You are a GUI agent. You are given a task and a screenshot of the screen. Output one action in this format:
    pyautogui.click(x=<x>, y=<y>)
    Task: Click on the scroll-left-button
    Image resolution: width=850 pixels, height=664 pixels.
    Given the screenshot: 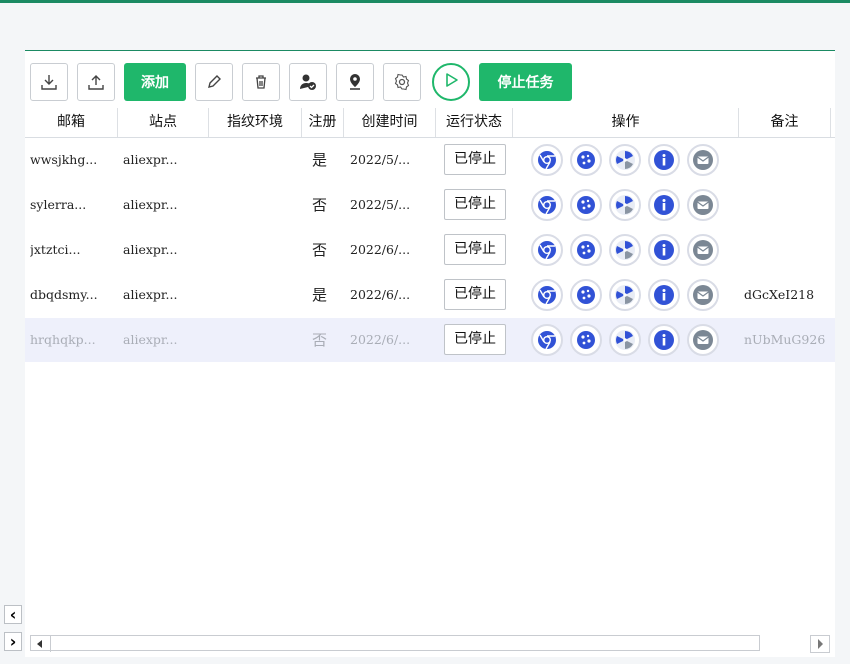 What is the action you would take?
    pyautogui.click(x=41, y=644)
    